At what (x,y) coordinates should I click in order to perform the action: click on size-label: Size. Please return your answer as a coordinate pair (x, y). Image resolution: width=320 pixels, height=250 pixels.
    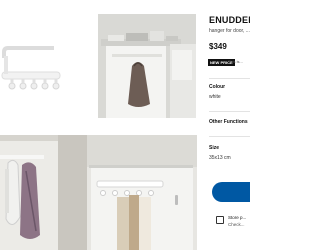
    Looking at the image, I should click on (214, 148).